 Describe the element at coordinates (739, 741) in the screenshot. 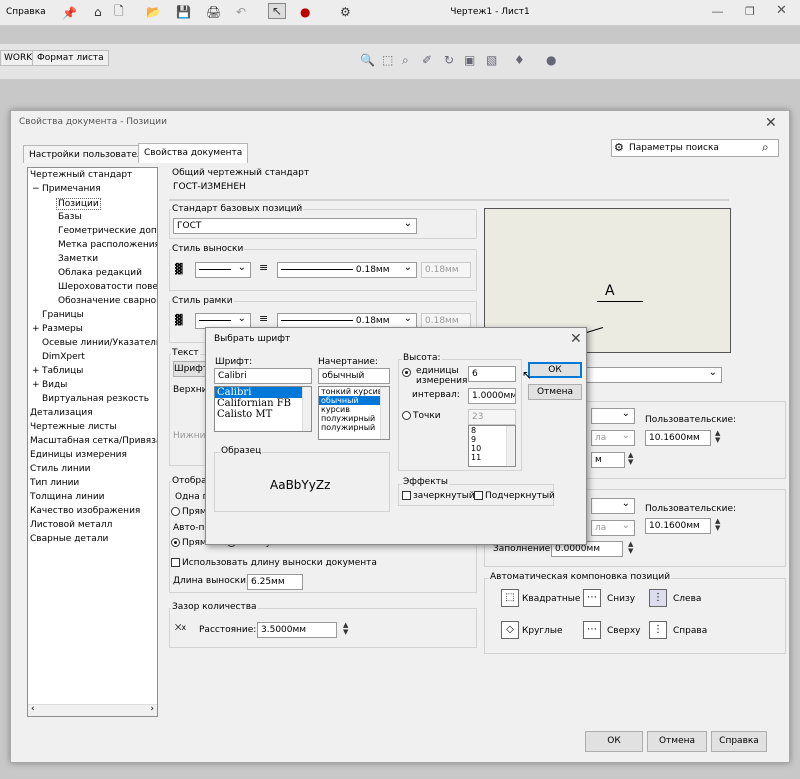

I see `help-button: Справка` at that location.